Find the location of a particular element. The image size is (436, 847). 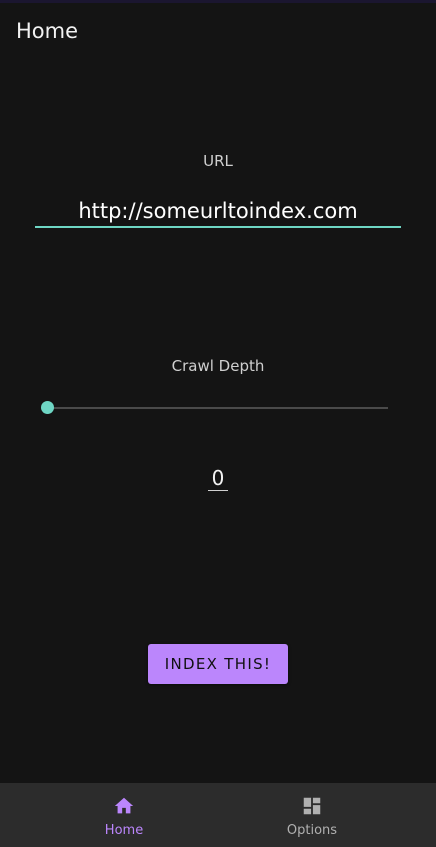

bottom-navigation: Home Options is located at coordinates (218, 815).